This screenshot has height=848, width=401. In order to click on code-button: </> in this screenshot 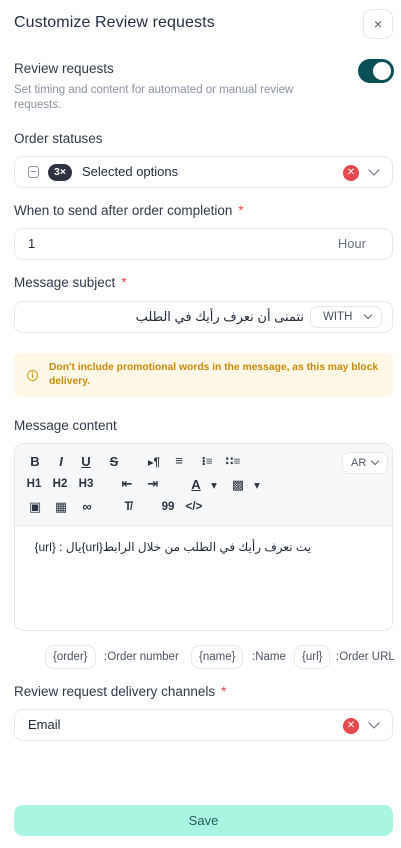, I will do `click(194, 507)`.